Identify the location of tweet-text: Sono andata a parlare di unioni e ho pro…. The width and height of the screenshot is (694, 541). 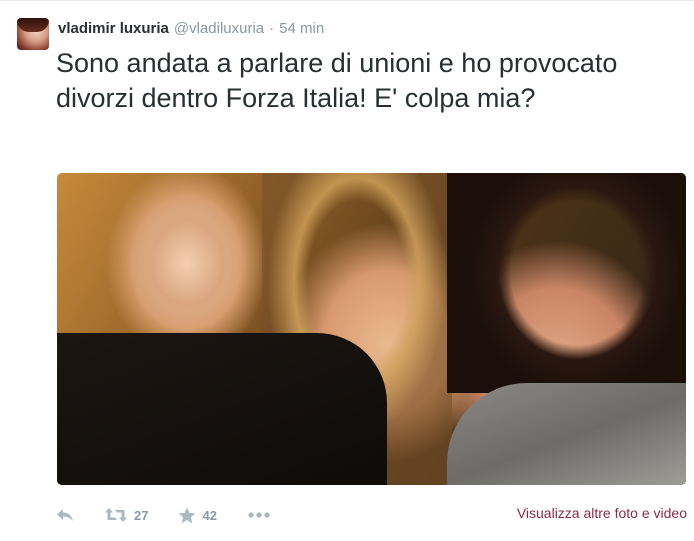
(337, 80).